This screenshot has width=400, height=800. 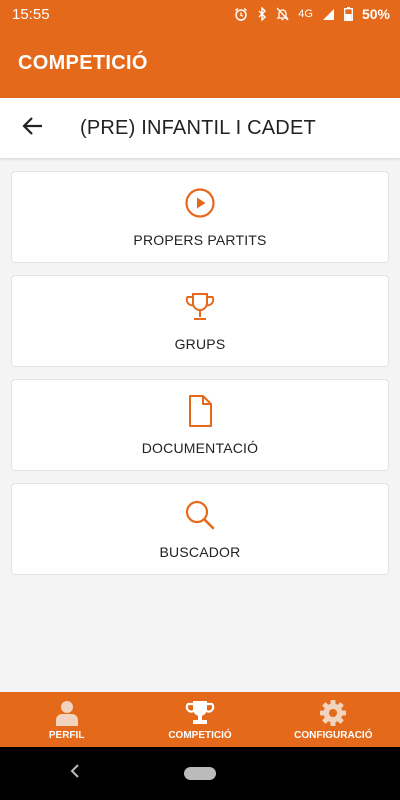 I want to click on arrow-left-icon, so click(x=33, y=128).